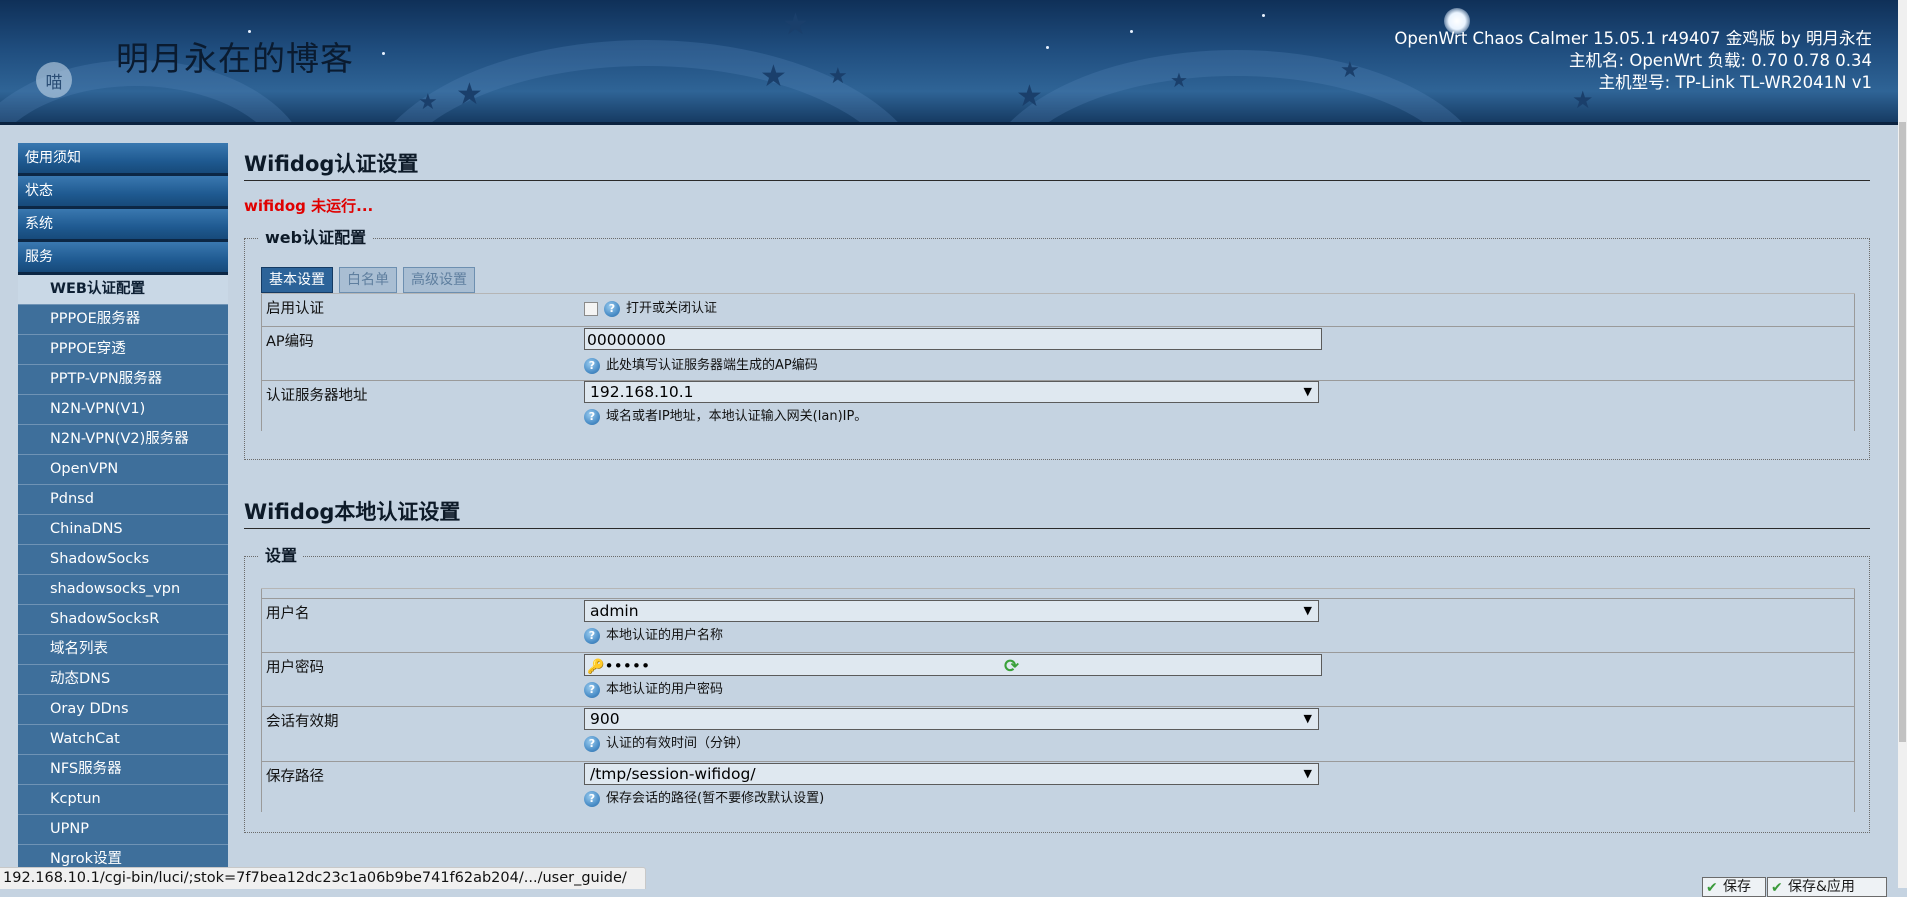 The width and height of the screenshot is (1907, 897). What do you see at coordinates (123, 560) in the screenshot?
I see `sidebar-item-shadowsocks: ShadowSocks` at bounding box center [123, 560].